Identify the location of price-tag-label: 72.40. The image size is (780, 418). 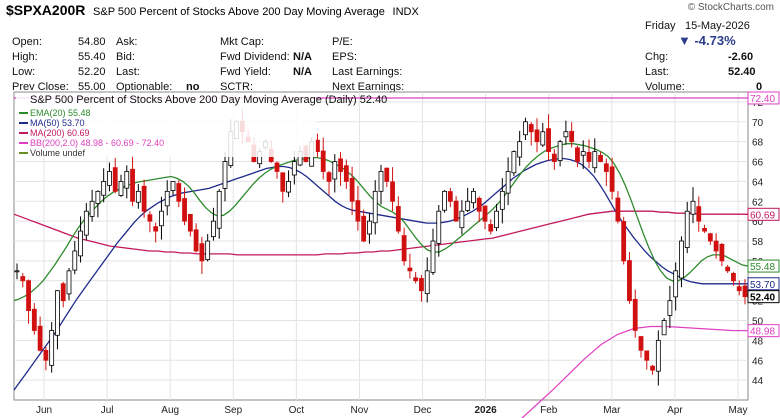
(762, 99).